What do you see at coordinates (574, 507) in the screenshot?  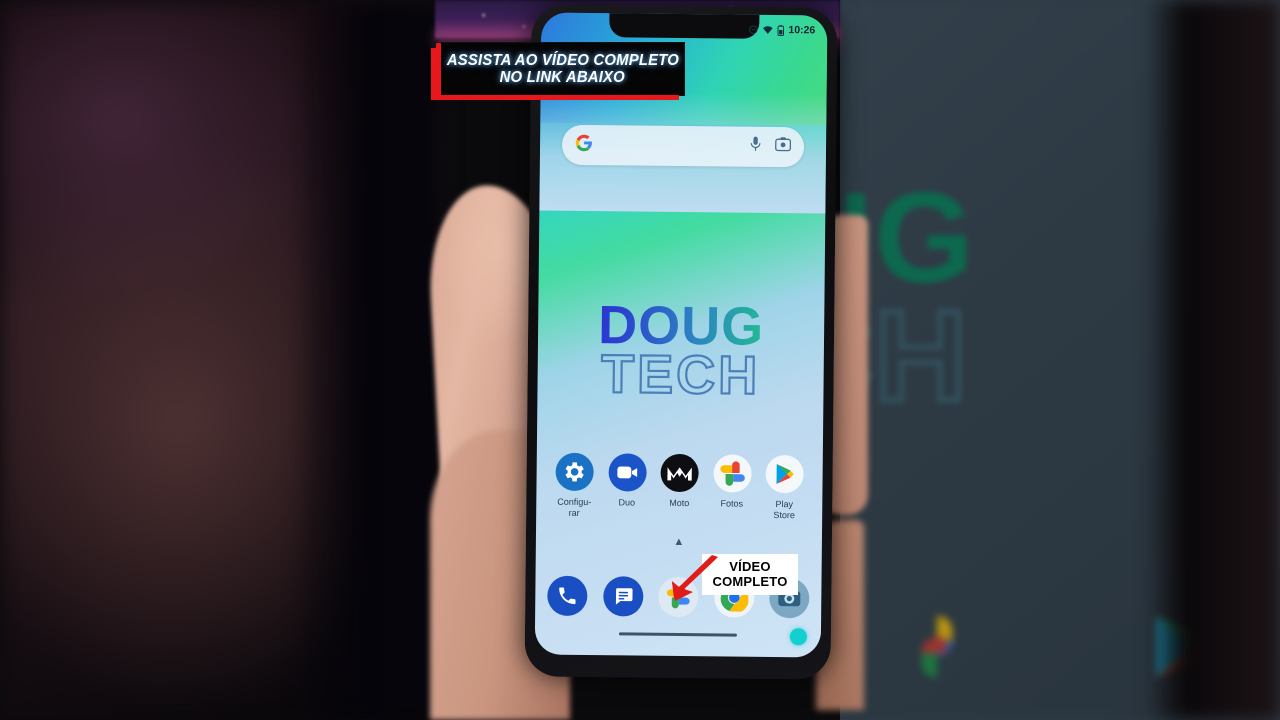 I see `app-label: Configu-rar` at bounding box center [574, 507].